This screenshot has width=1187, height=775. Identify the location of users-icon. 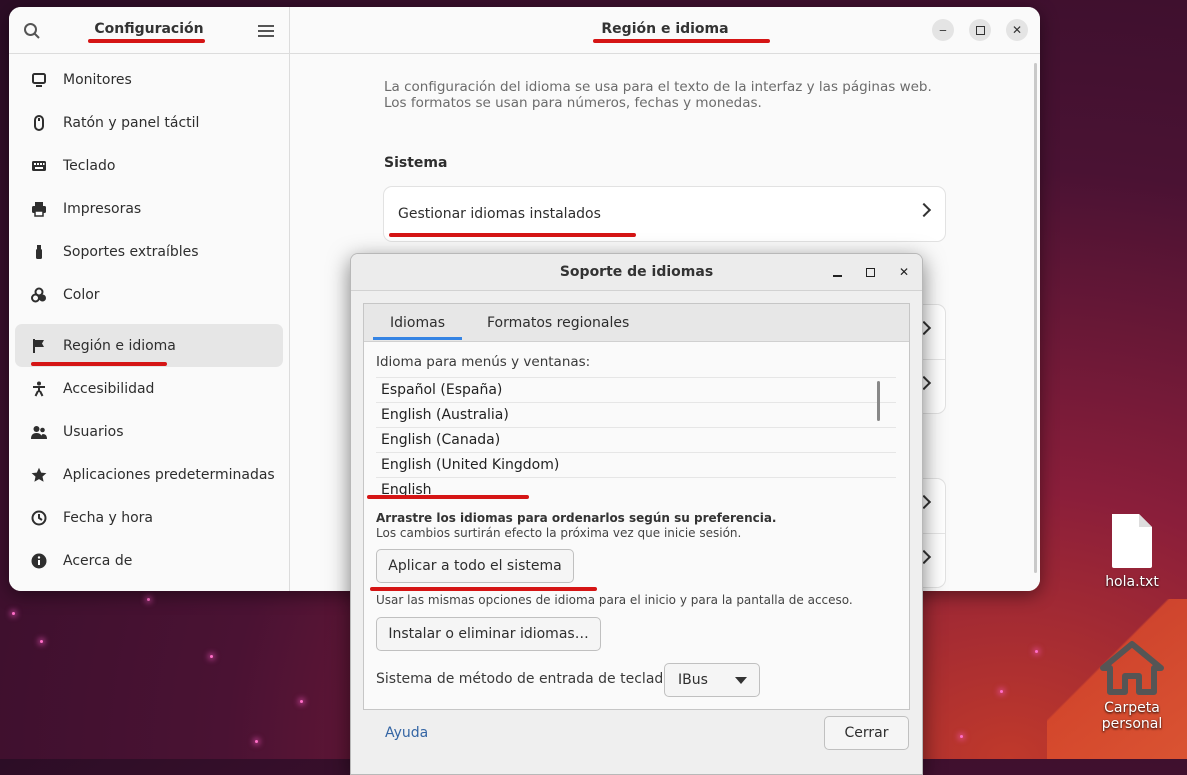
(39, 432).